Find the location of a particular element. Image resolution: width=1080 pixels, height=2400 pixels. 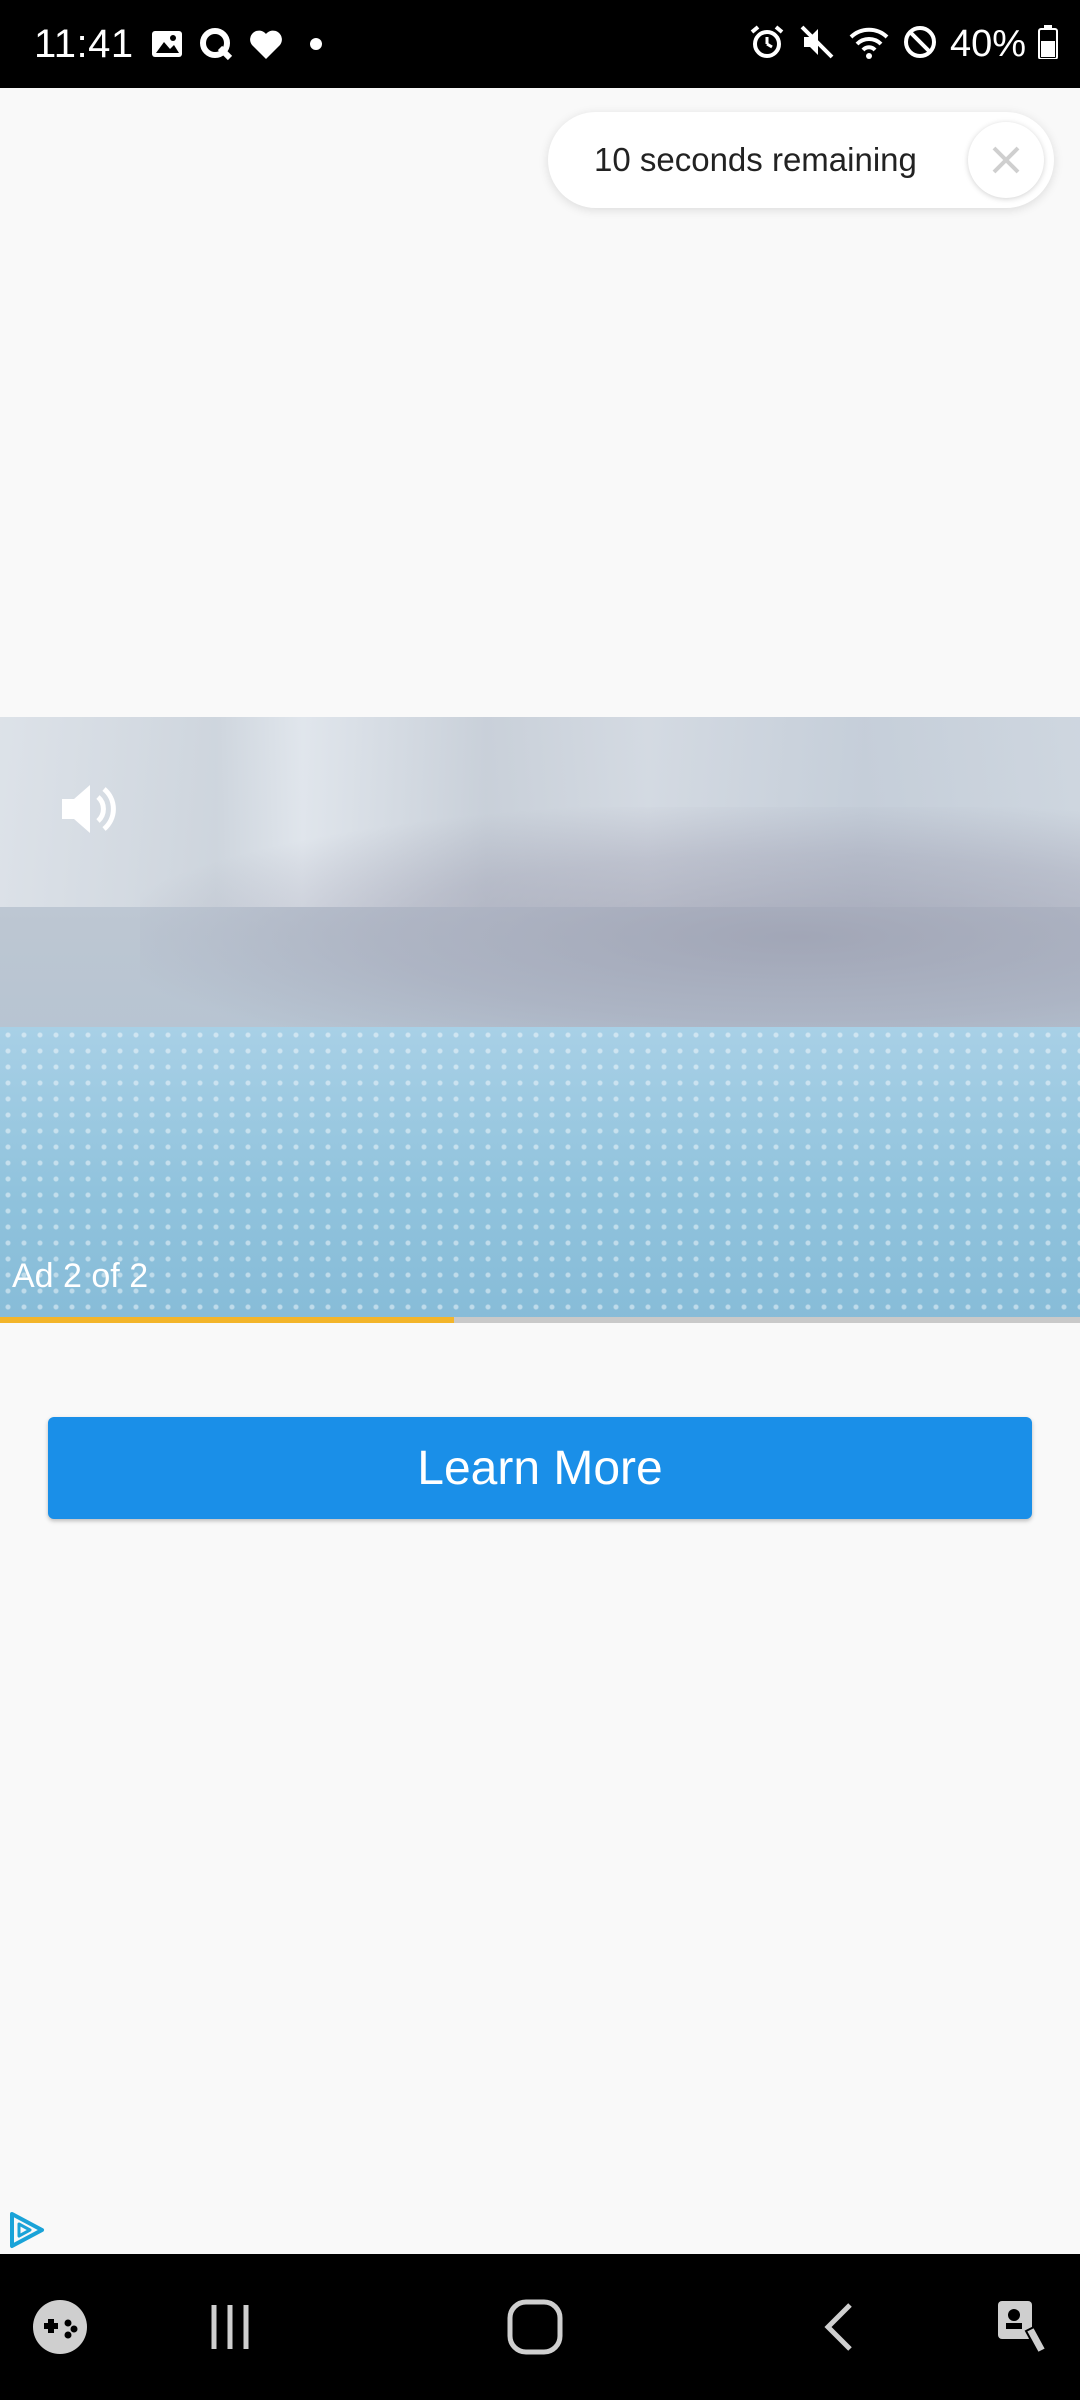

ad-counter: Ad 2 of 2 is located at coordinates (80, 1276).